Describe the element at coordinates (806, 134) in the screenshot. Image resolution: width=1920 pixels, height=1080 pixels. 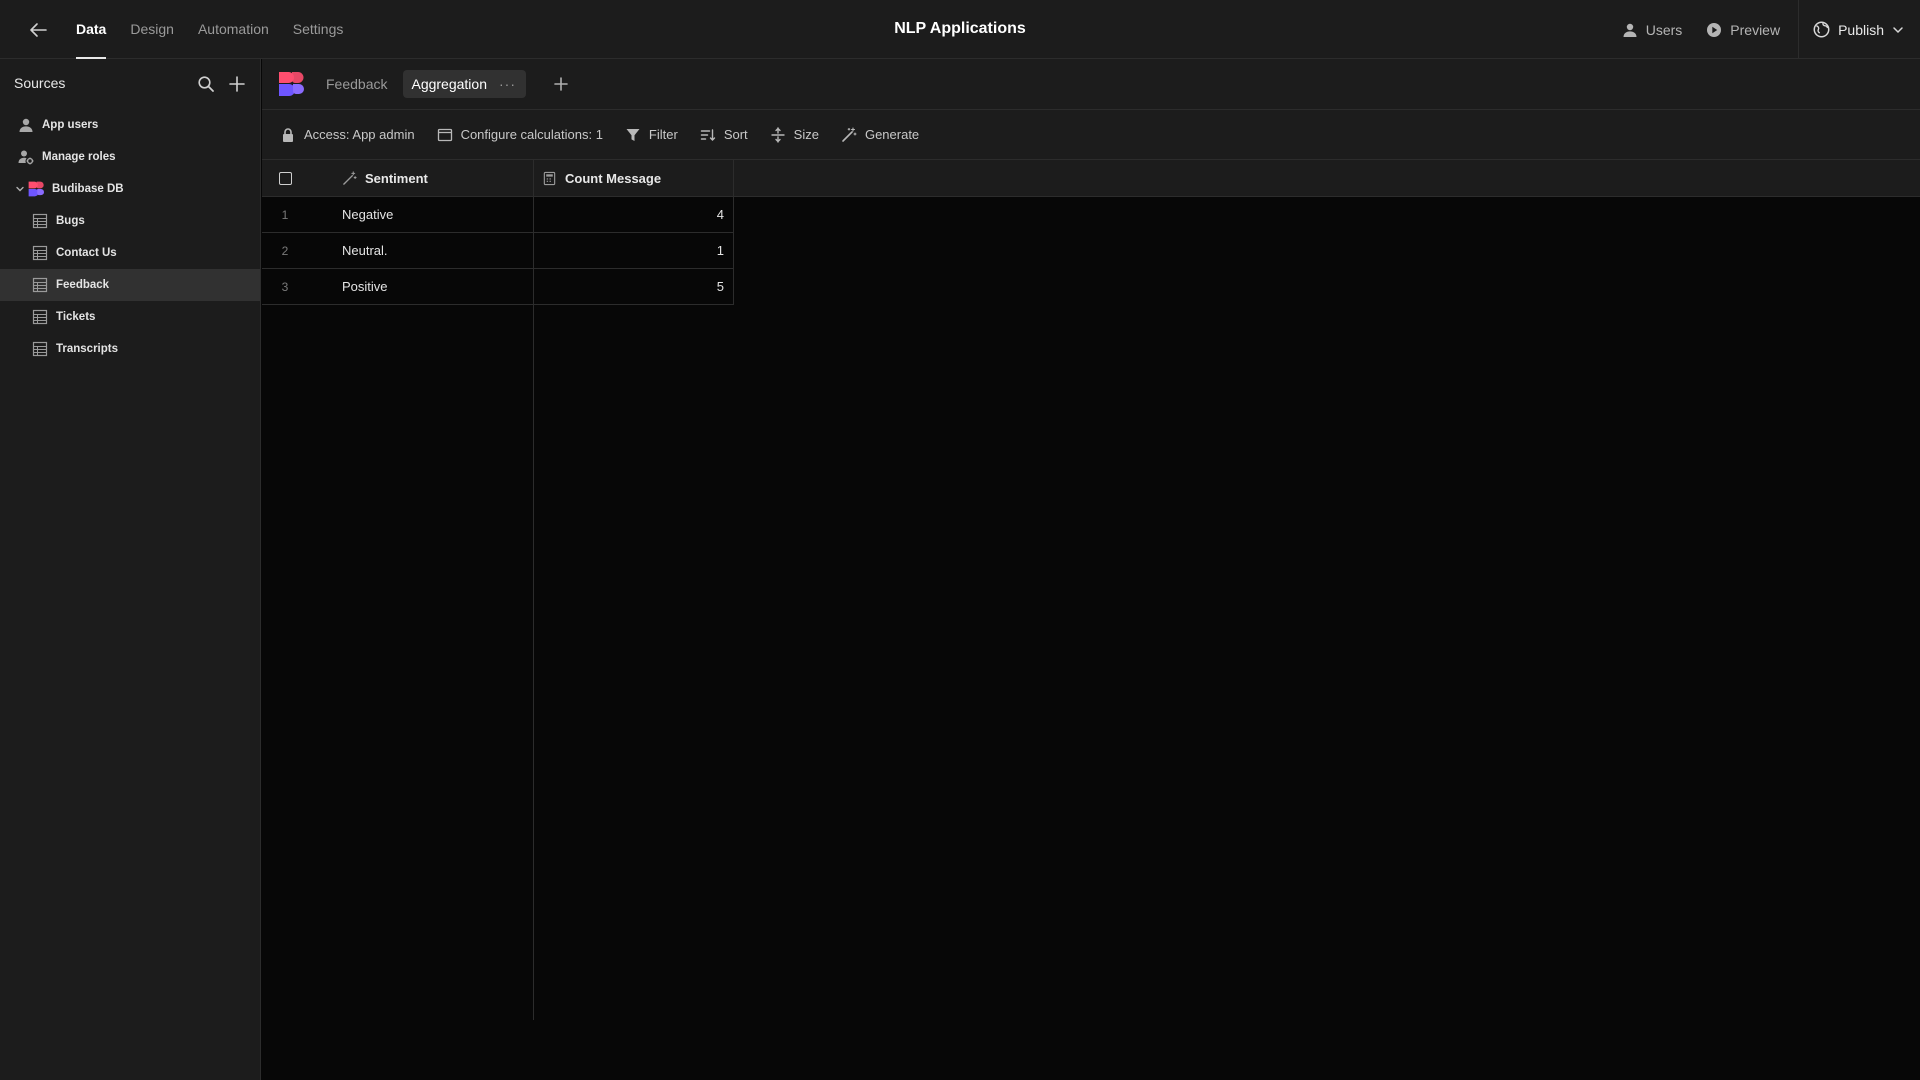
I see `size-label: Size` at that location.